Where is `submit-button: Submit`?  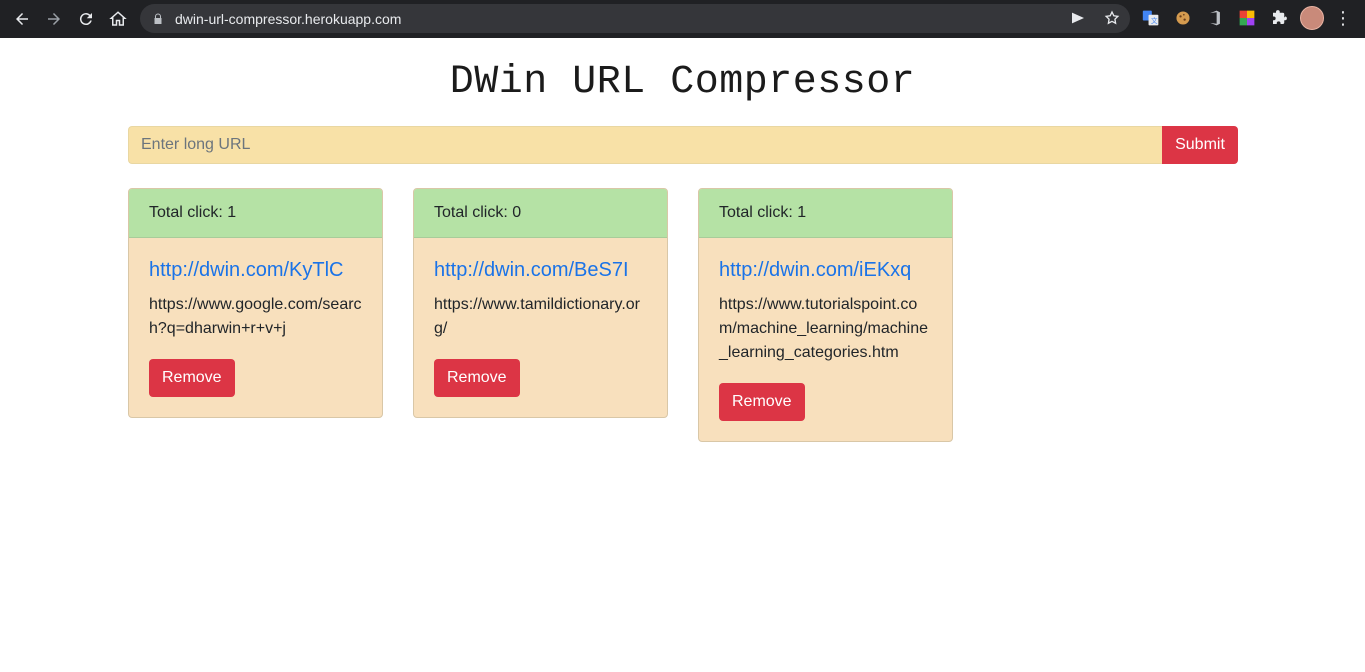 submit-button: Submit is located at coordinates (1200, 145).